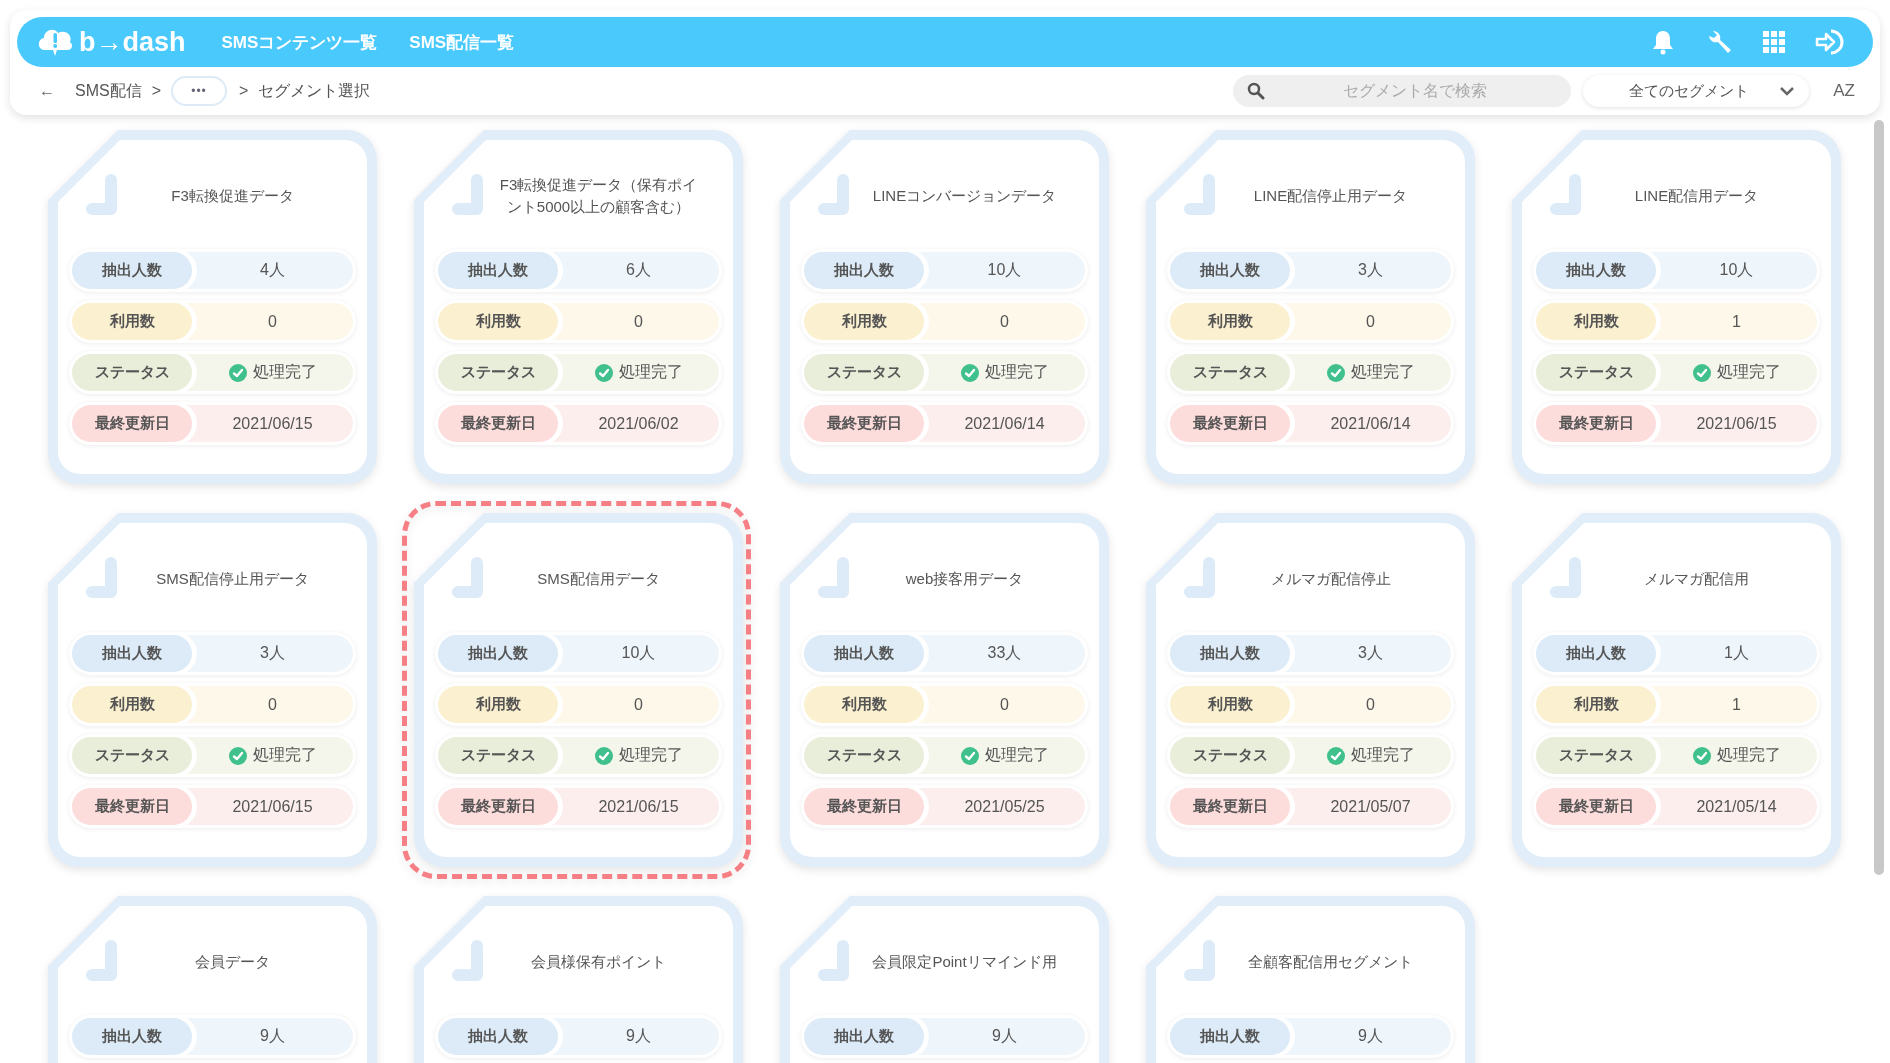  Describe the element at coordinates (1774, 42) in the screenshot. I see `grid-icon` at that location.